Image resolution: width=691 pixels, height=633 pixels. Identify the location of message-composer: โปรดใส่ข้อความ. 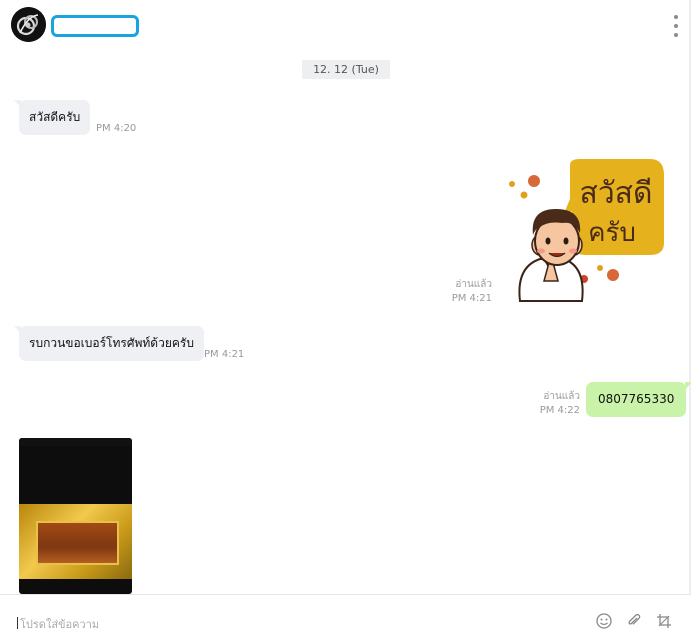
(345, 612).